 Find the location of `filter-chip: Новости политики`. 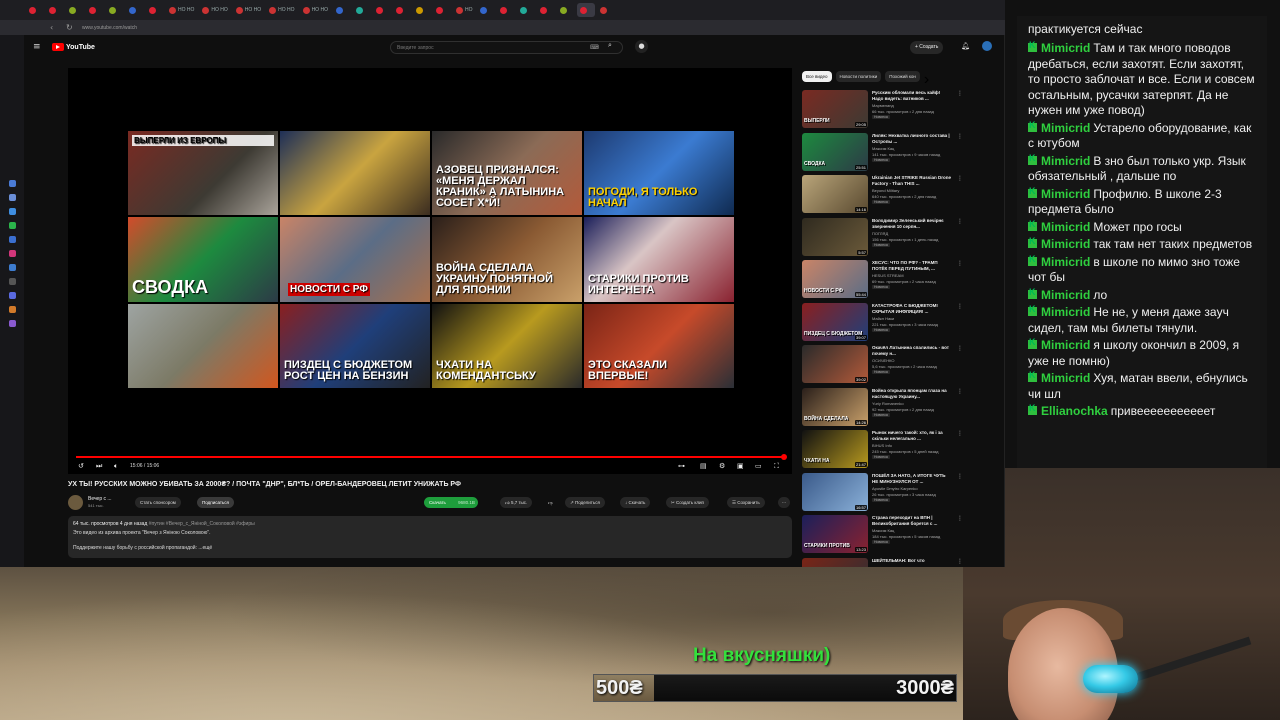

filter-chip: Новости политики is located at coordinates (858, 76).